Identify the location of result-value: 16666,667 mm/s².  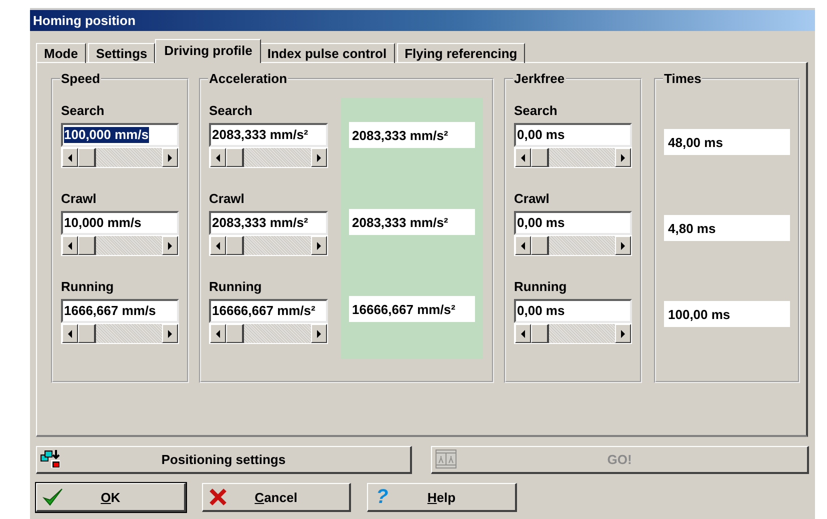
(412, 309).